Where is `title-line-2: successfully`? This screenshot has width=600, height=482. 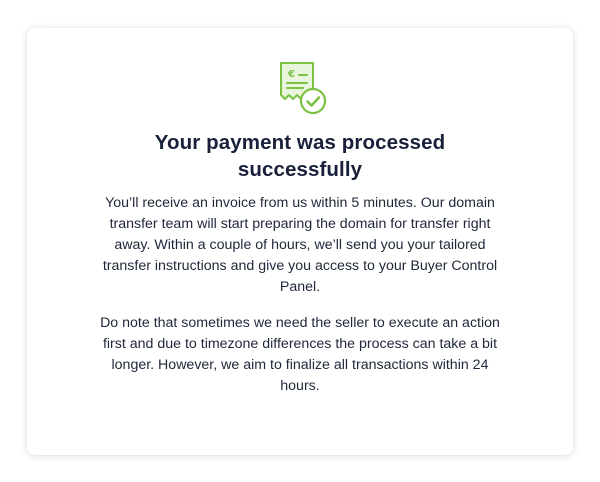 title-line-2: successfully is located at coordinates (300, 169).